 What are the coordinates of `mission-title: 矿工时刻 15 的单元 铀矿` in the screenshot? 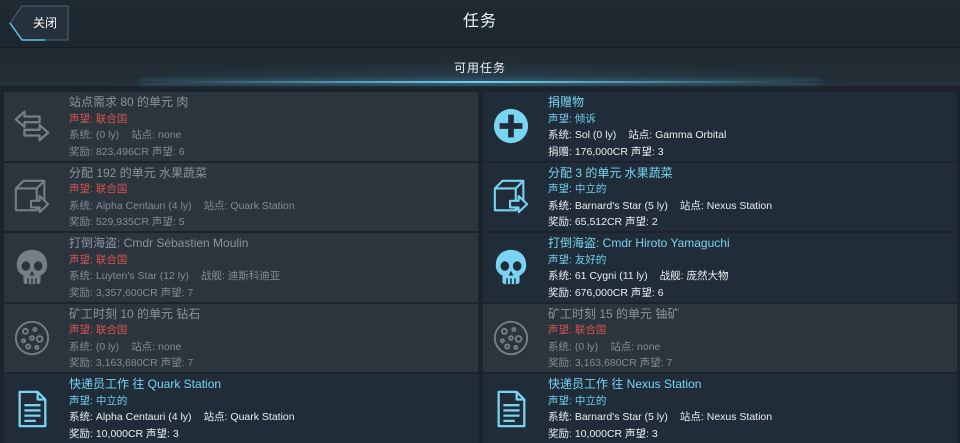 It's located at (614, 313).